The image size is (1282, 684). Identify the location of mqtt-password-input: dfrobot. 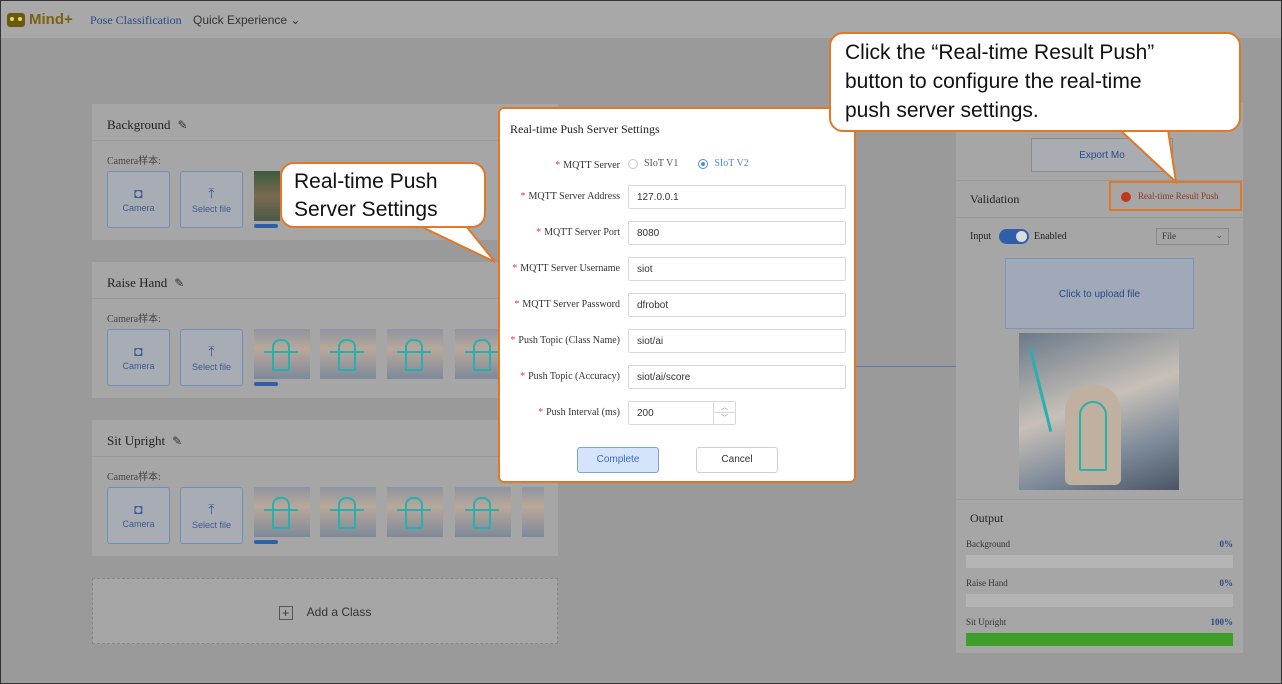
(737, 305).